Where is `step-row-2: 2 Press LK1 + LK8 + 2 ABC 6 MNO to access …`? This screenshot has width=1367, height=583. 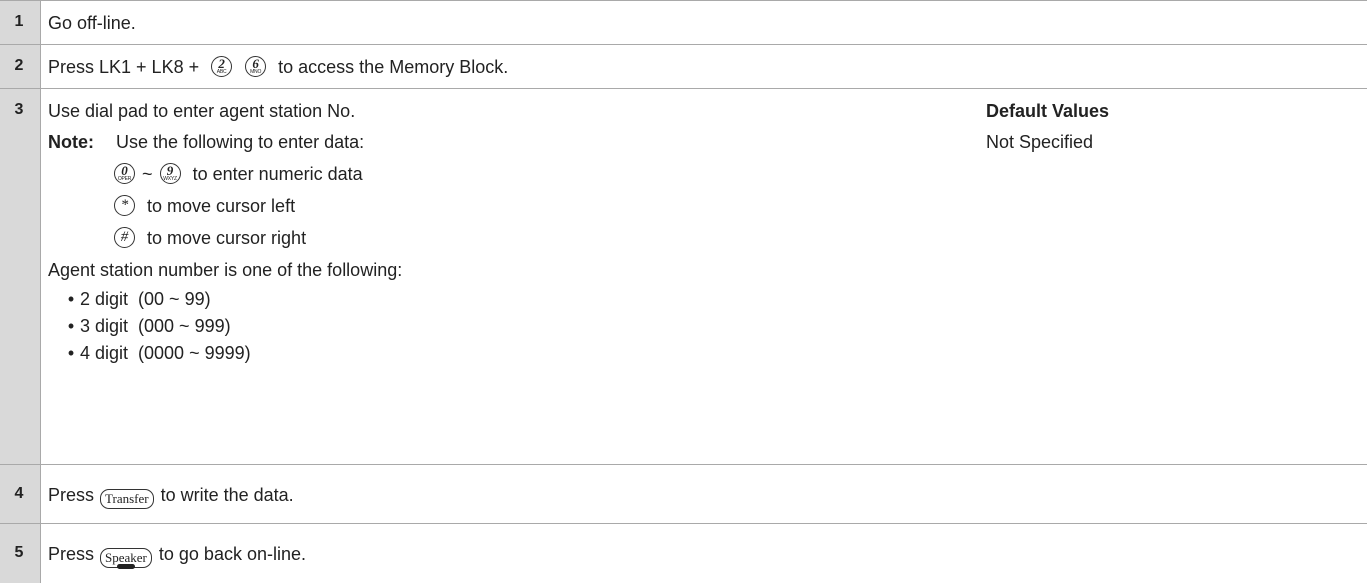
step-row-2: 2 Press LK1 + LK8 + 2 ABC 6 MNO to access … is located at coordinates (683, 66).